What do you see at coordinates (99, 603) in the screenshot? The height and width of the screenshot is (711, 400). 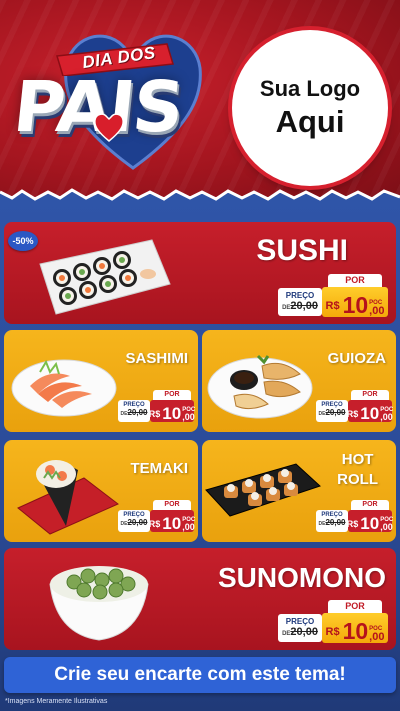 I see `sunomono-bowl-image` at bounding box center [99, 603].